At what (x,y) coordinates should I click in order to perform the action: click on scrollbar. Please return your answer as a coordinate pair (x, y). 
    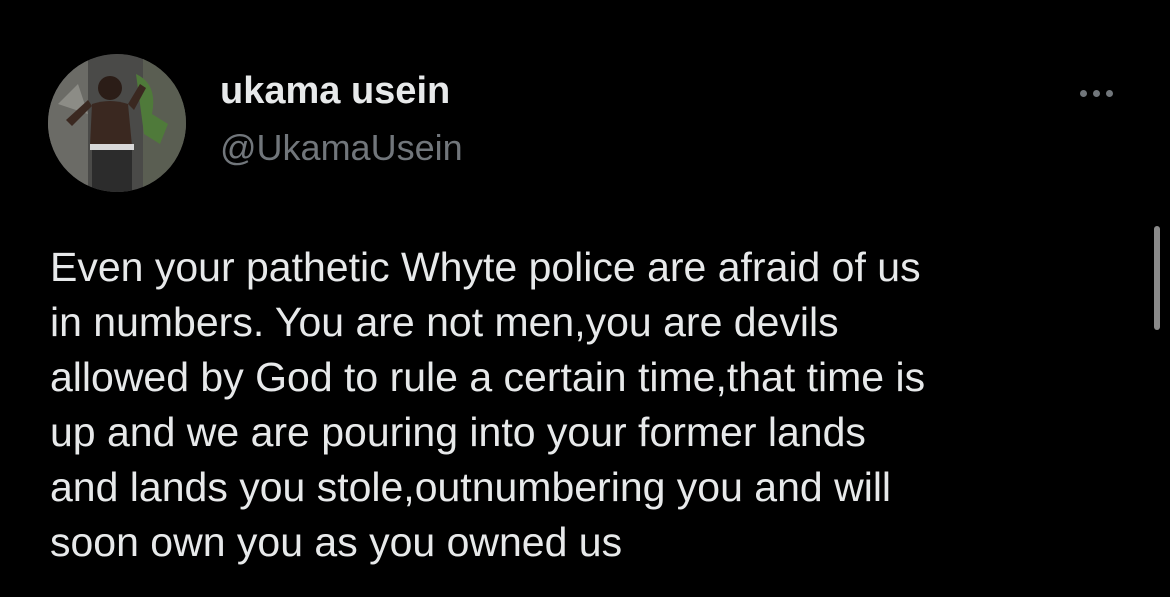
    Looking at the image, I should click on (1157, 278).